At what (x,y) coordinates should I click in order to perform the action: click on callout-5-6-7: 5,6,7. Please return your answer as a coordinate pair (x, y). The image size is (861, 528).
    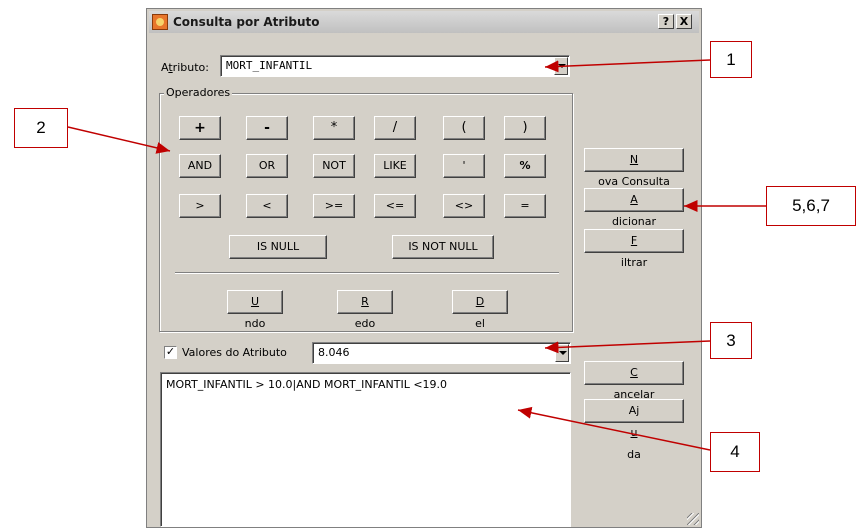
    Looking at the image, I should click on (811, 206).